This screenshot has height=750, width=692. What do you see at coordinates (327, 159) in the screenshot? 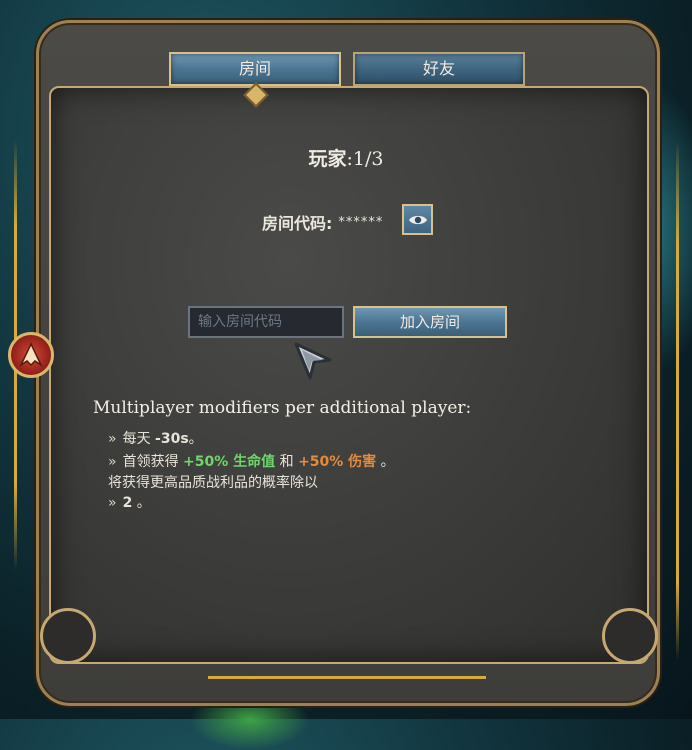
I see `players-label: 玩家` at bounding box center [327, 159].